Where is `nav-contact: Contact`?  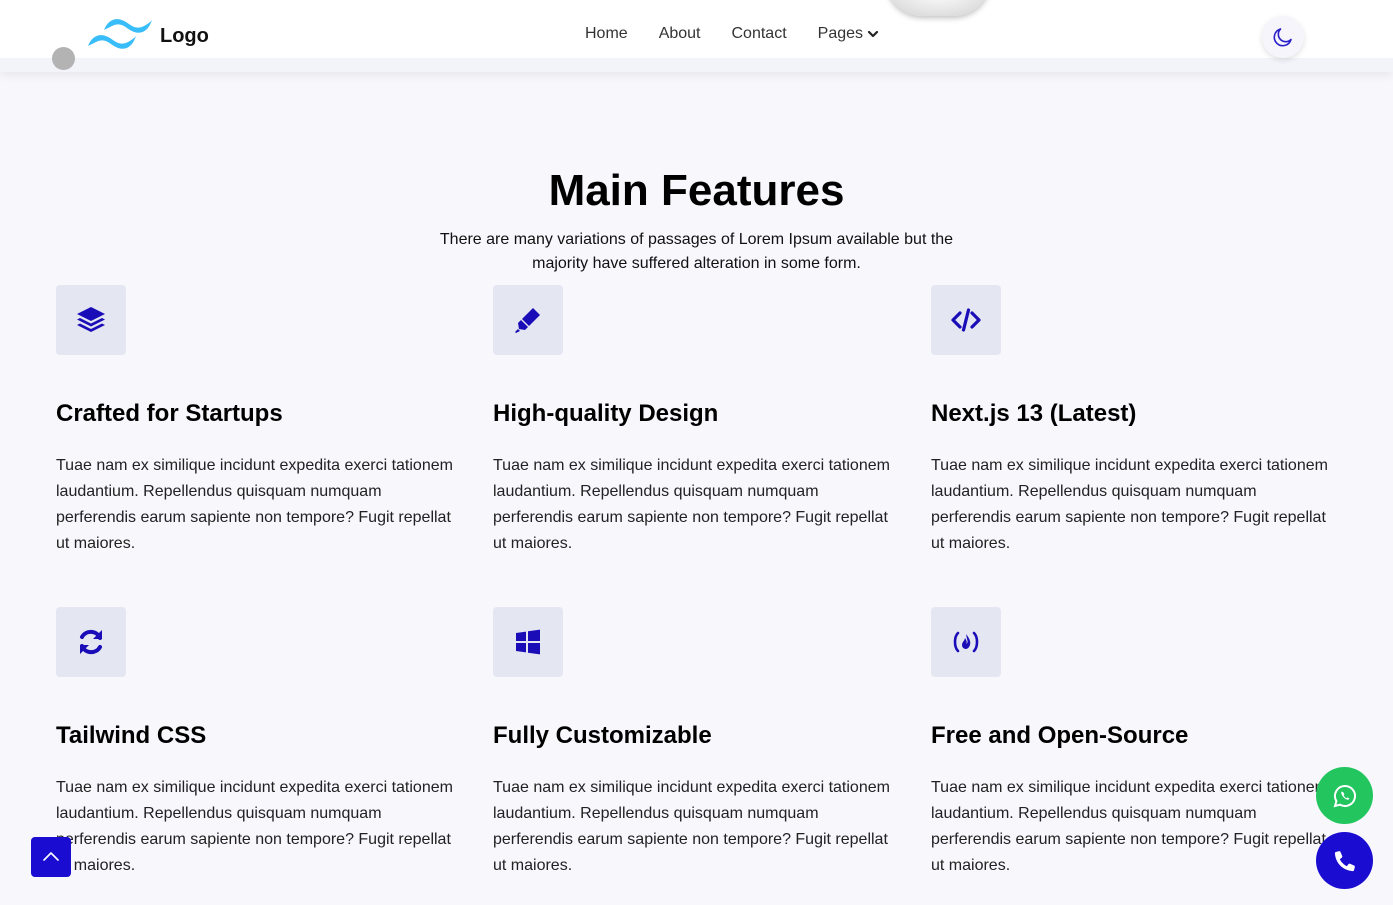
nav-contact: Contact is located at coordinates (759, 34).